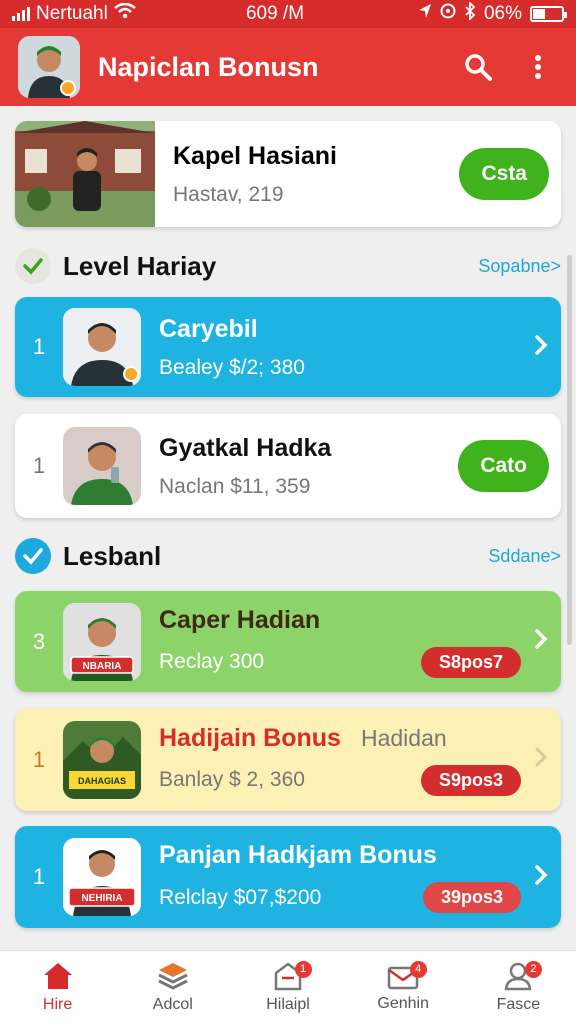 The image size is (576, 1024). I want to click on player-avatar: NEHIRIA, so click(102, 877).